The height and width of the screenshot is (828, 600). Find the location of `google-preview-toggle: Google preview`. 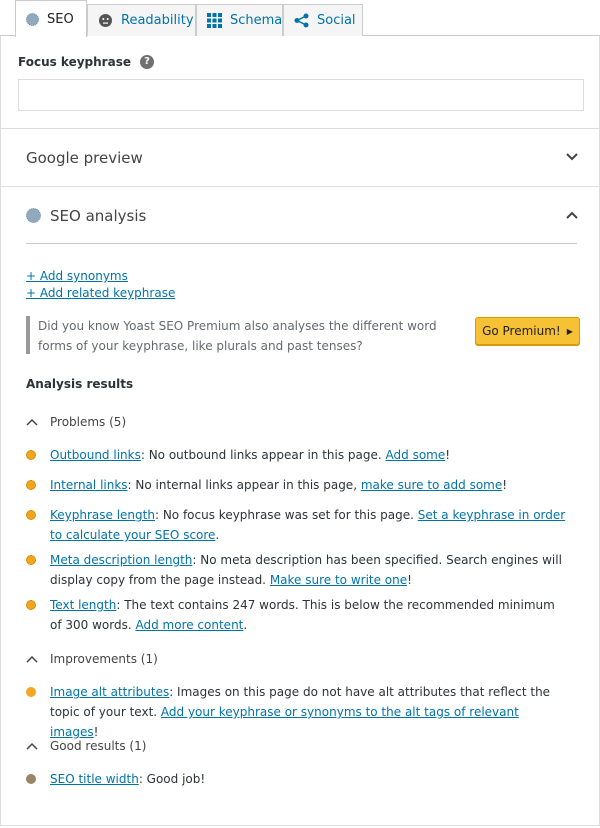

google-preview-toggle: Google preview is located at coordinates (300, 157).